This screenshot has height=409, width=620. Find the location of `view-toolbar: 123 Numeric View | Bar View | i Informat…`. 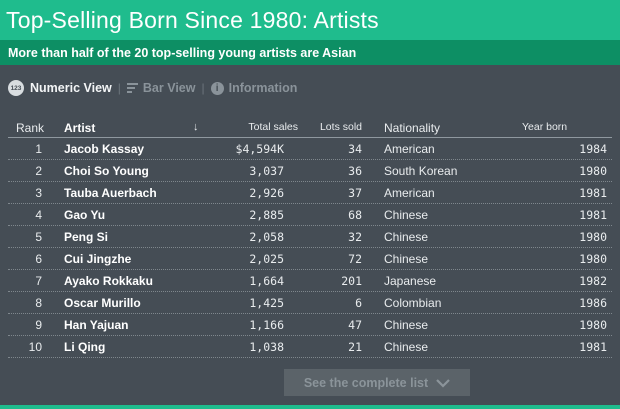

view-toolbar: 123 Numeric View | Bar View | i Informat… is located at coordinates (310, 88).